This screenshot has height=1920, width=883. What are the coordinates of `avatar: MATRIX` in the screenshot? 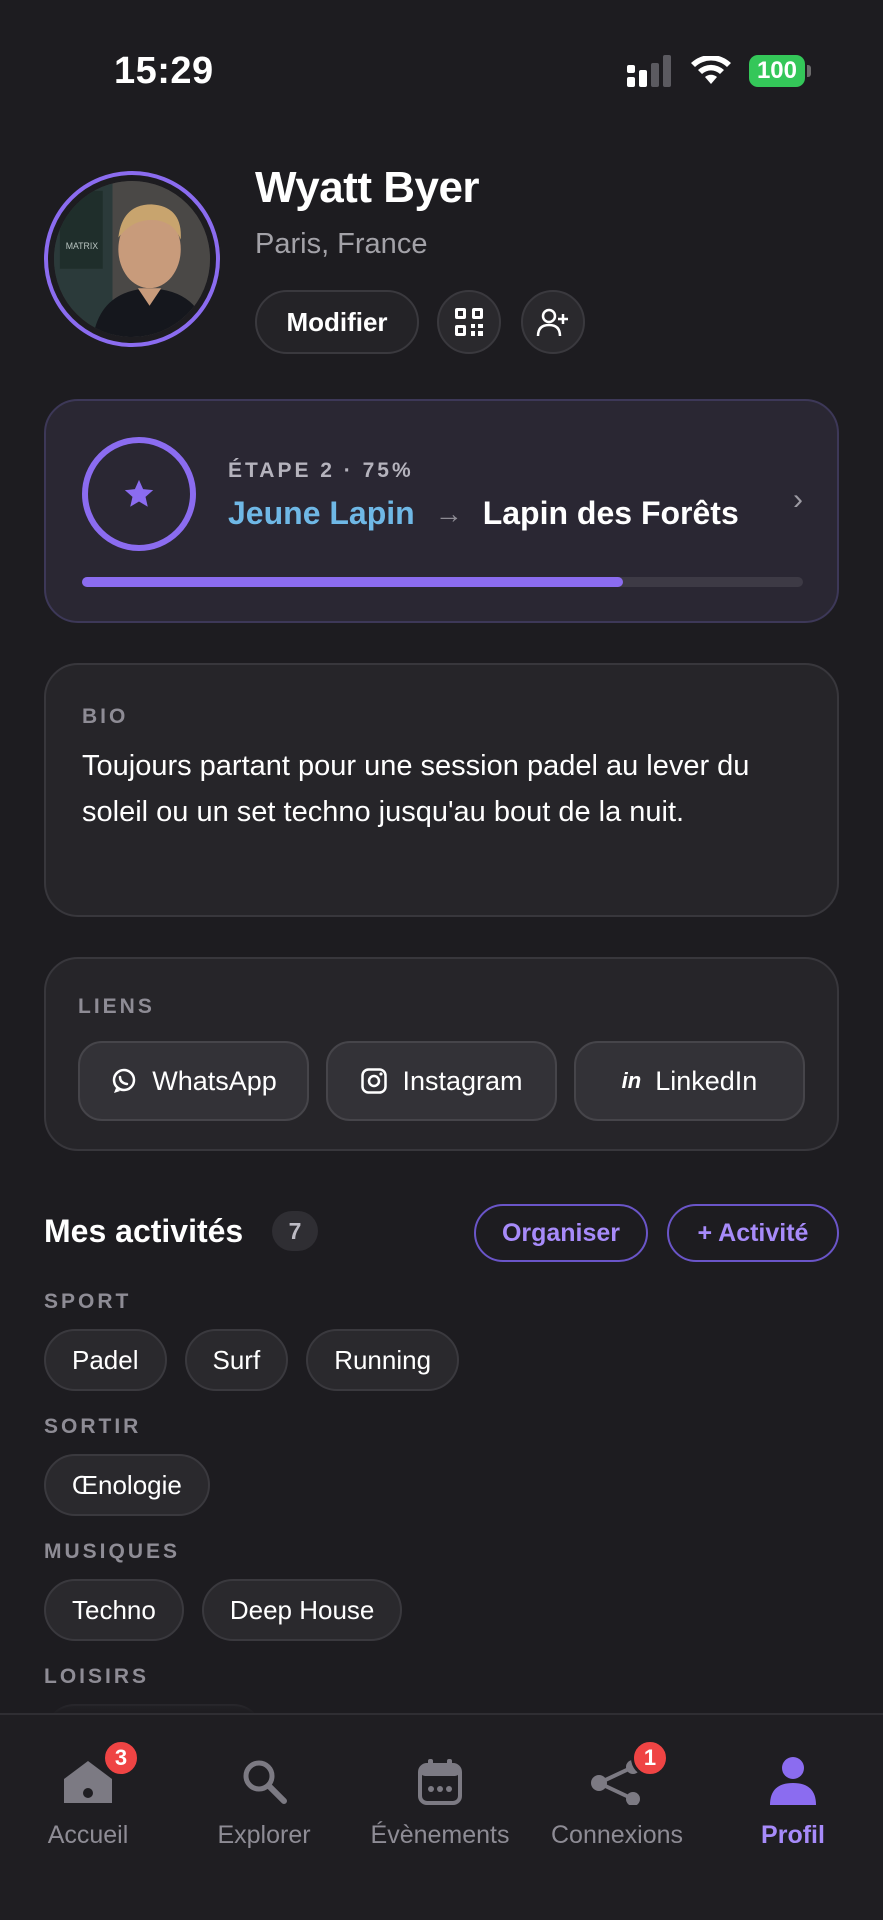 It's located at (132, 259).